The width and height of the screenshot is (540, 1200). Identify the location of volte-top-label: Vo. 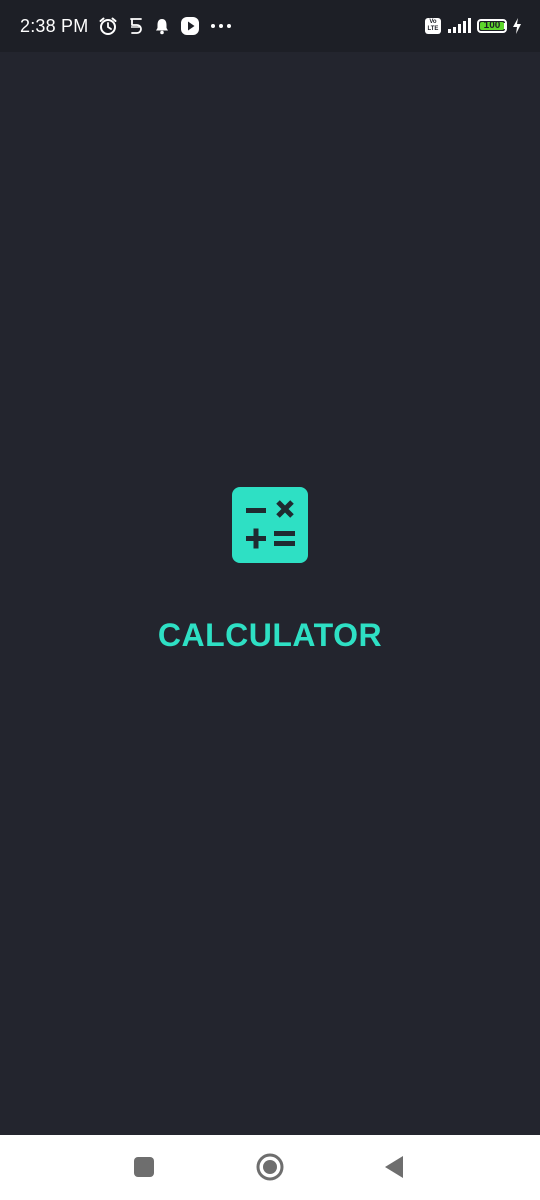
(433, 22).